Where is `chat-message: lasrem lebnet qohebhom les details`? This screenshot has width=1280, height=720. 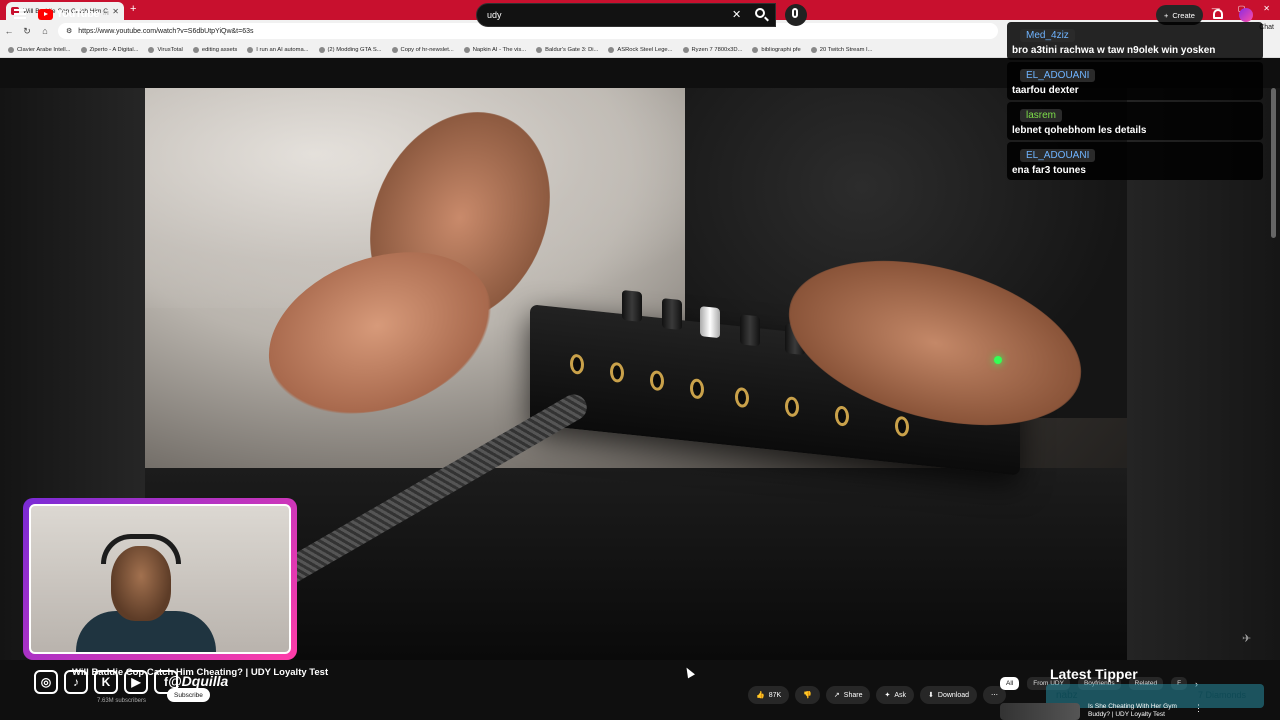 chat-message: lasrem lebnet qohebhom les details is located at coordinates (1135, 121).